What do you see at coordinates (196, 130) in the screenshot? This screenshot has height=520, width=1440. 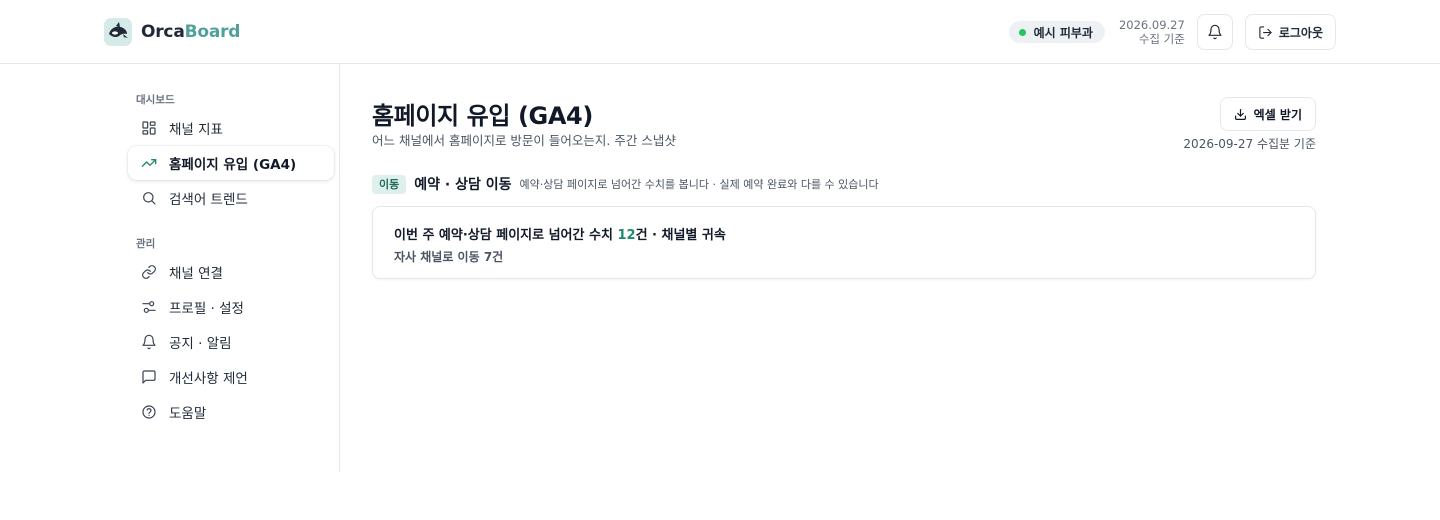 I see `sidebar-item-label: 채널 지표` at bounding box center [196, 130].